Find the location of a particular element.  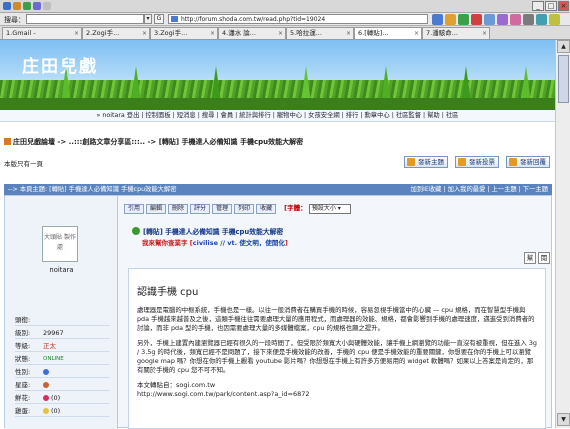

topic-title: --> 本頁主題: [轉貼] 手機達人必備知識 手機cpu效能大解密 is located at coordinates (92, 189).